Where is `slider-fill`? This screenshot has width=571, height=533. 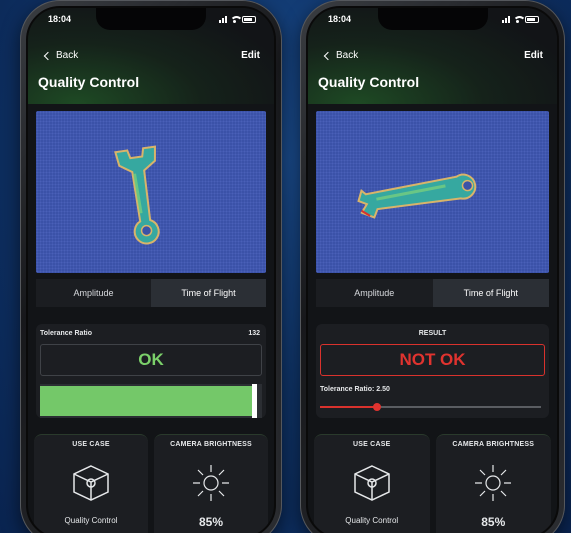
slider-fill is located at coordinates (349, 407).